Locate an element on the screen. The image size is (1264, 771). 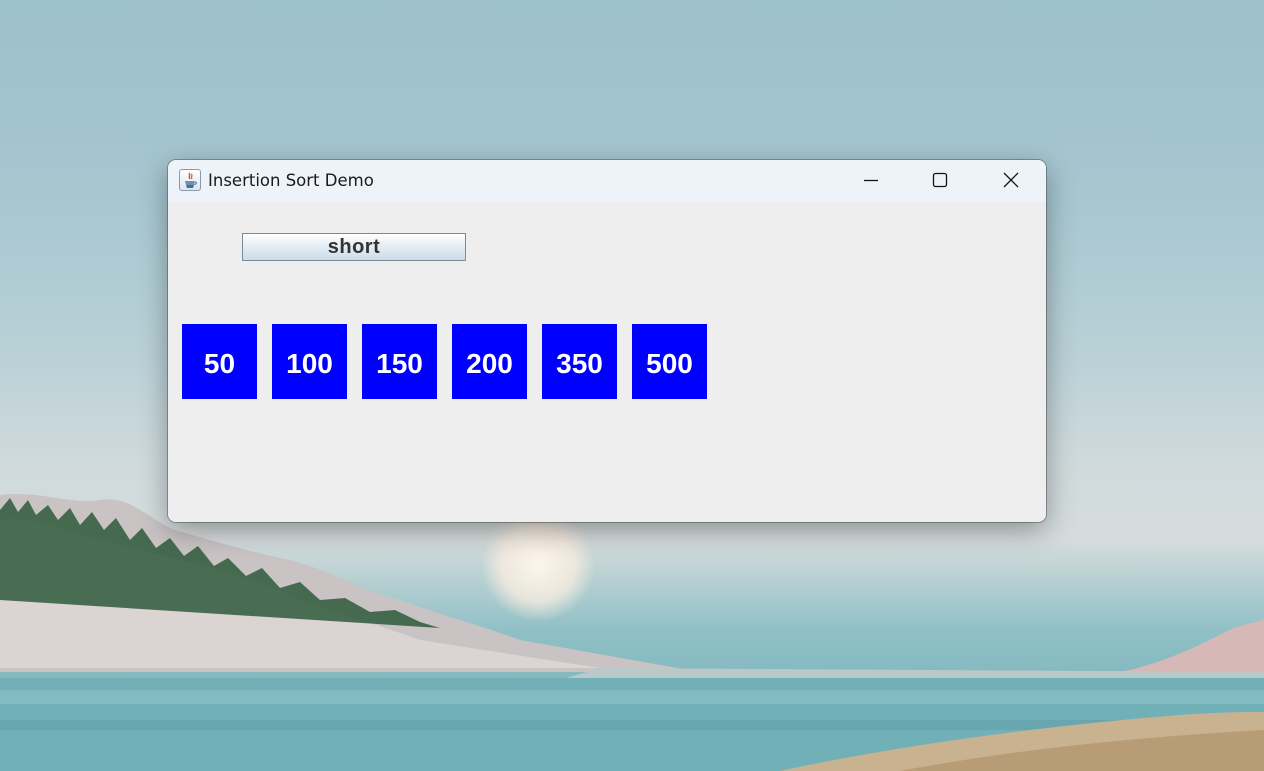
window-title: Insertion Sort Demo is located at coordinates (291, 180).